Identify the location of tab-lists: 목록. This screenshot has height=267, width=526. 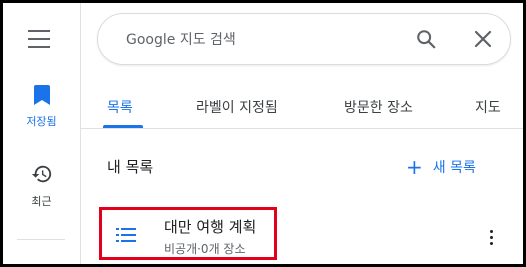
(120, 107).